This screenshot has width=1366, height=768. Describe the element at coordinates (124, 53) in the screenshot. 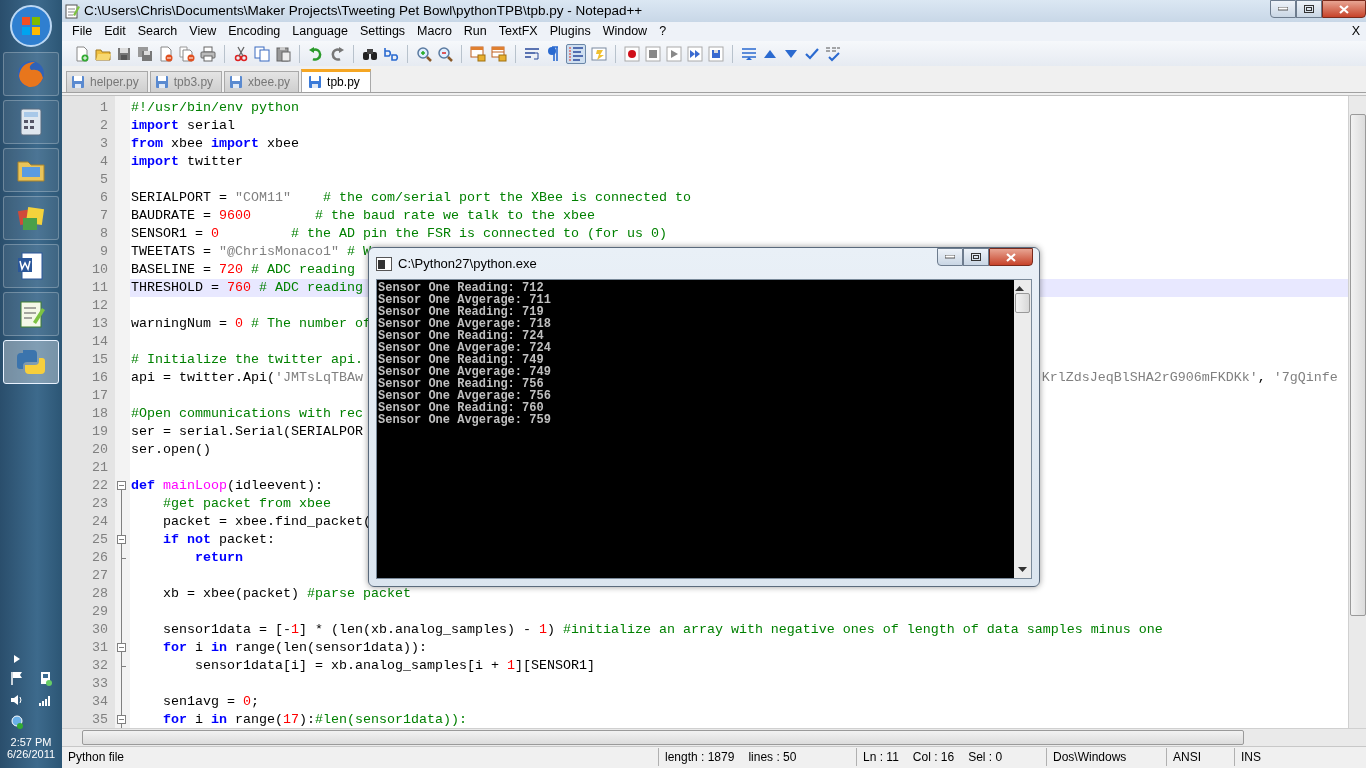

I see `save-icon` at that location.